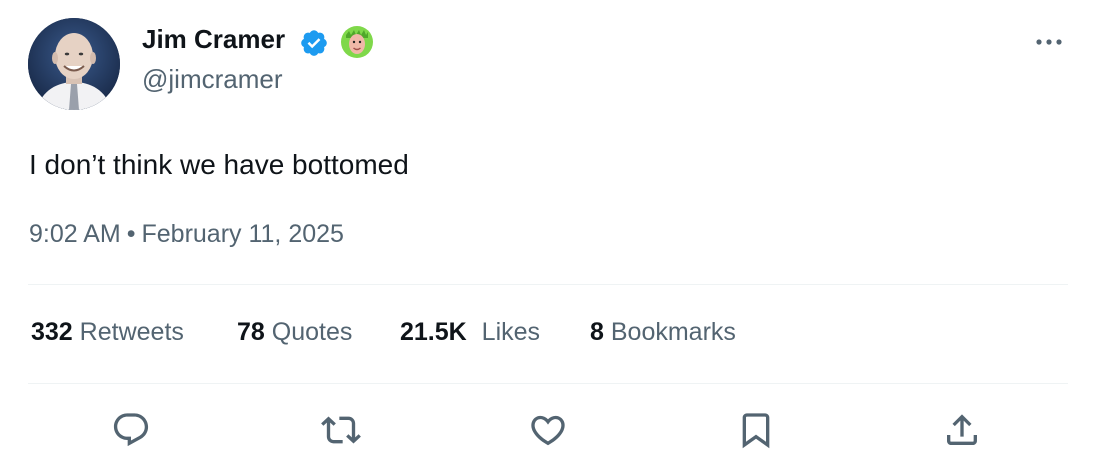  I want to click on reply-icon, so click(131, 430).